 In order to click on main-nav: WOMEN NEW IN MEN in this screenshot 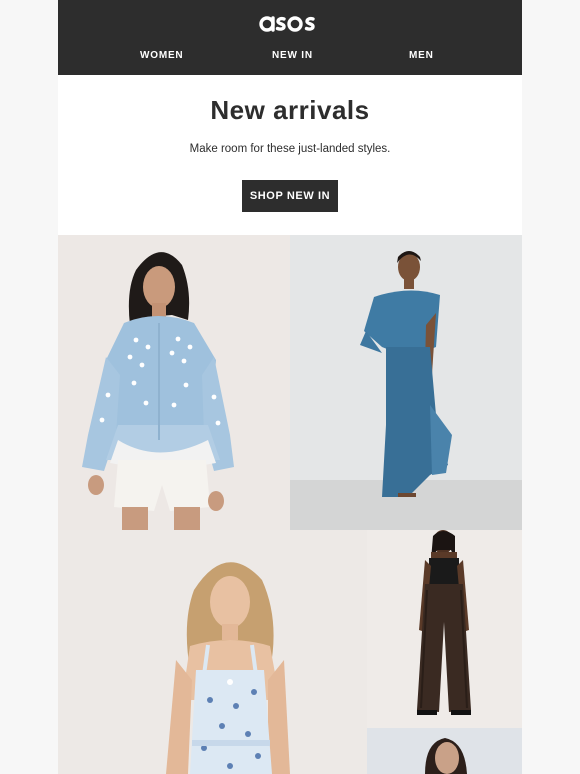, I will do `click(290, 57)`.